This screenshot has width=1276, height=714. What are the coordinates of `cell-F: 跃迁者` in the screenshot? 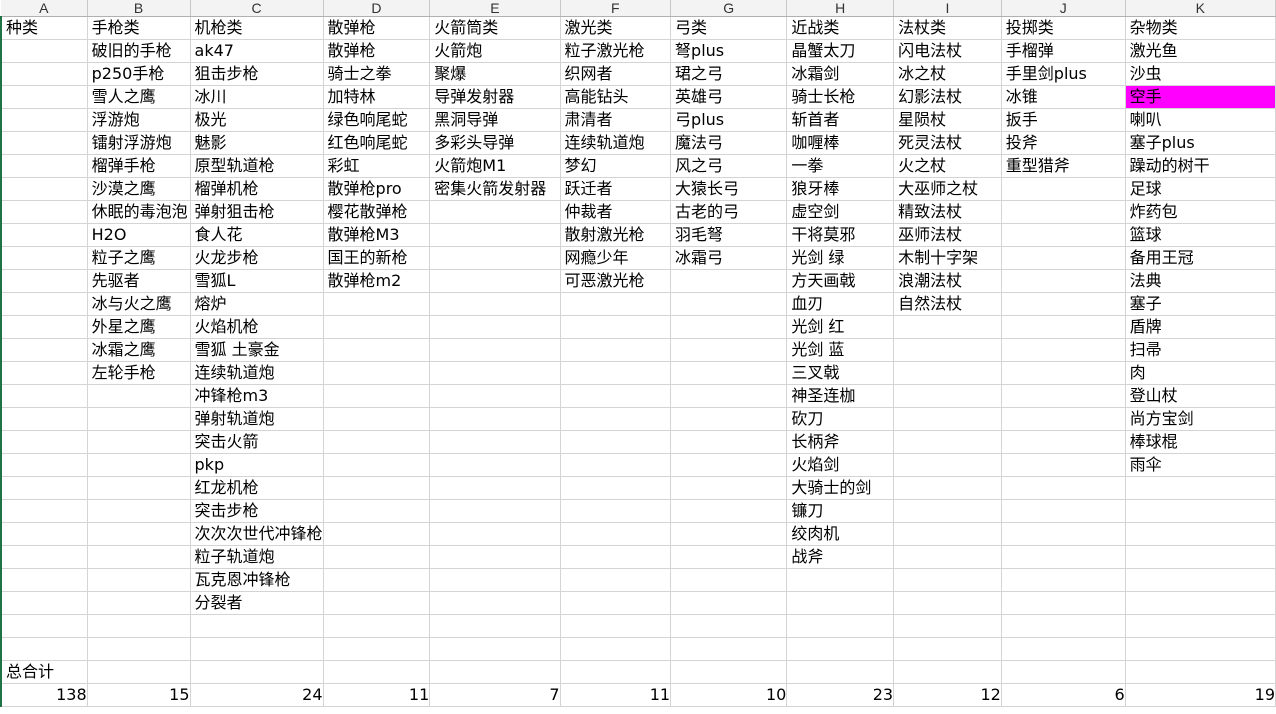 It's located at (616, 189).